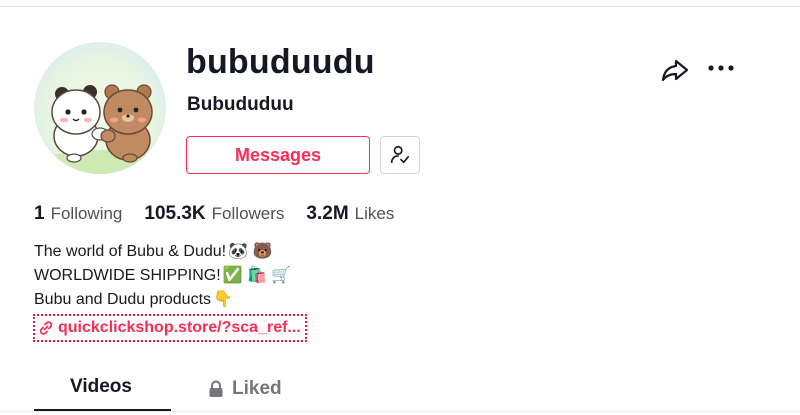 This screenshot has height=415, width=800. I want to click on more-dots-icon, so click(721, 68).